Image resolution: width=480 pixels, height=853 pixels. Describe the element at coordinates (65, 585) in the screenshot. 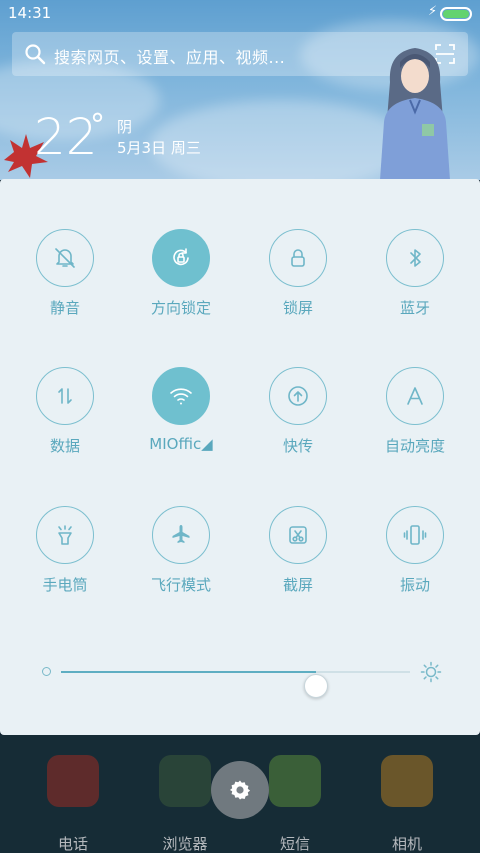

I see `toggle-label: 手电筒` at that location.